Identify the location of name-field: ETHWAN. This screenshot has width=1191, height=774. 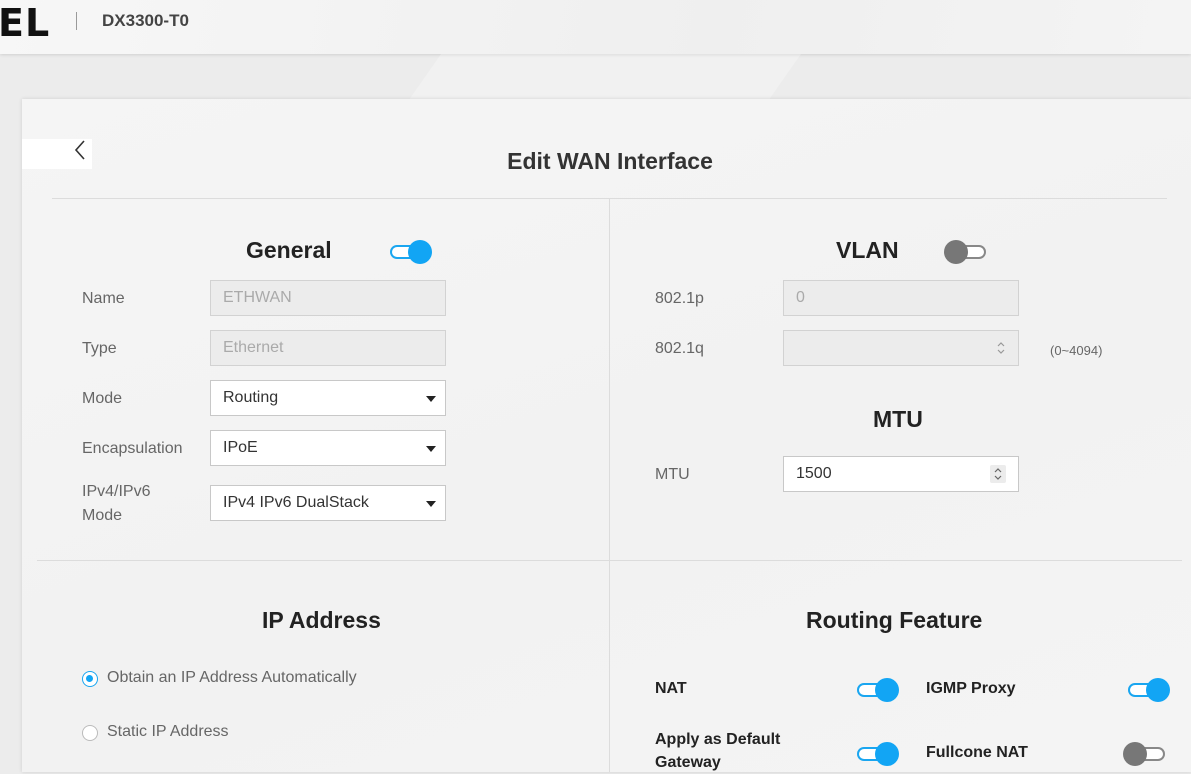
(328, 298).